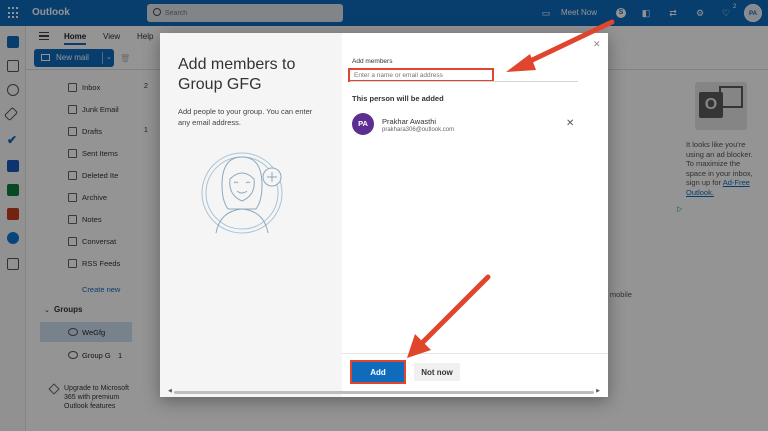  What do you see at coordinates (597, 44) in the screenshot?
I see `close-icon: ✕` at bounding box center [597, 44].